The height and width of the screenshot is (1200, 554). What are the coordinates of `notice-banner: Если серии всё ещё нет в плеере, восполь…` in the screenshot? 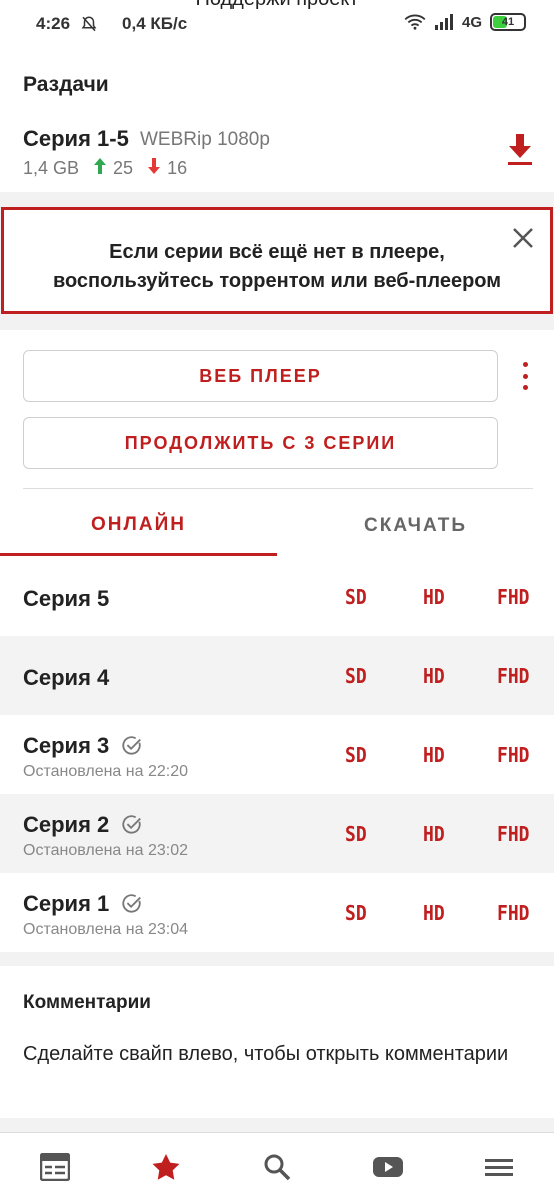 It's located at (277, 260).